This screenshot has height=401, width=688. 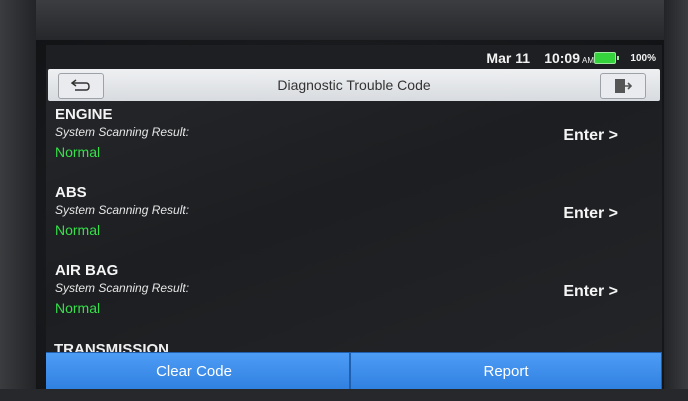 What do you see at coordinates (84, 114) in the screenshot?
I see `system-name: ENGINE` at bounding box center [84, 114].